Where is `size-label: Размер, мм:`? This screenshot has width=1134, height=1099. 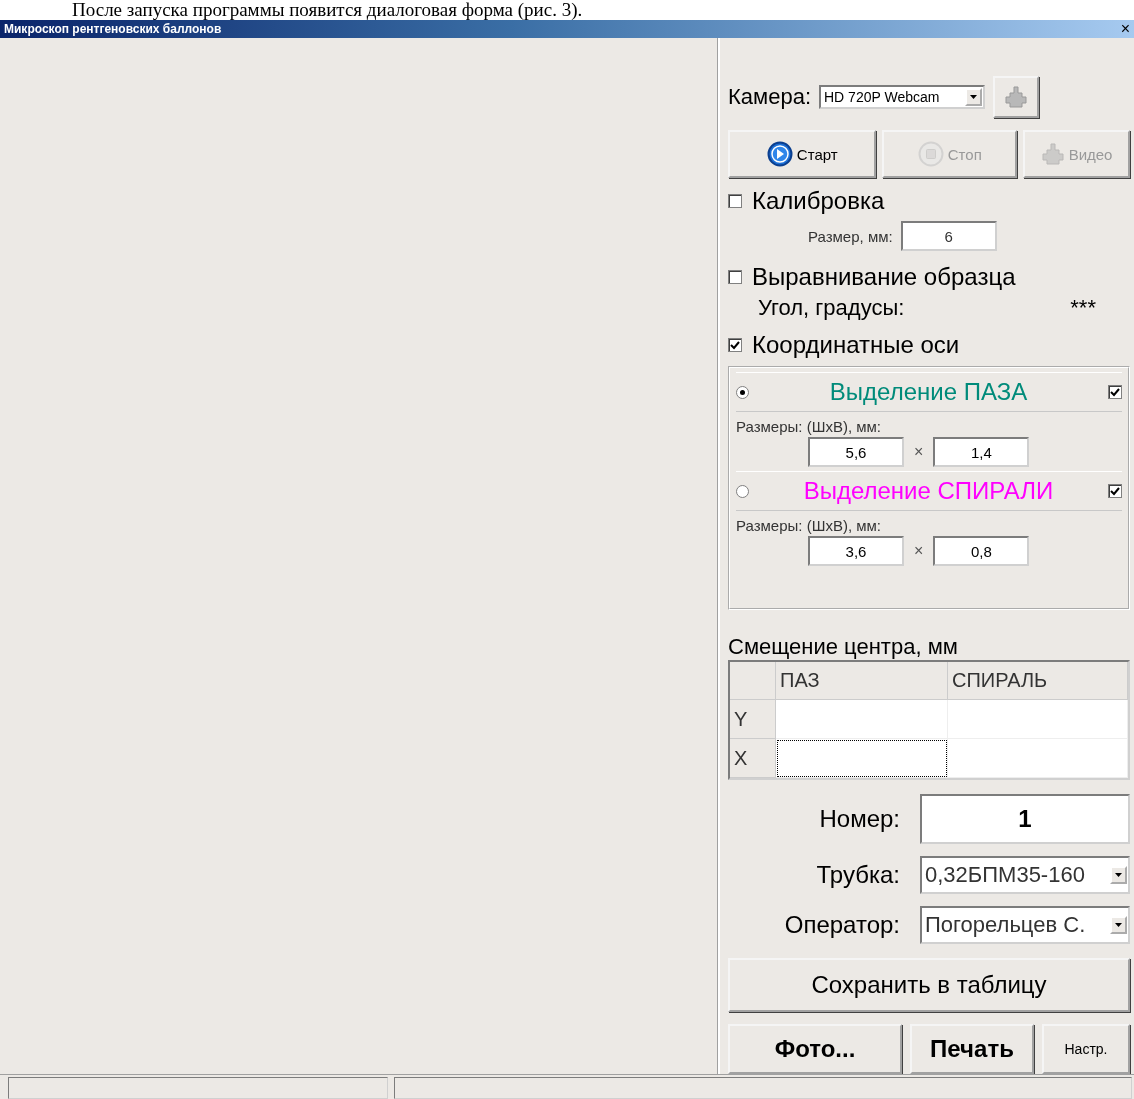 size-label: Размер, мм: is located at coordinates (850, 236).